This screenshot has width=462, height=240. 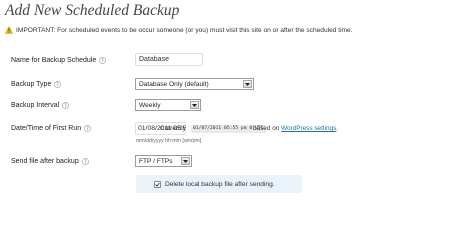 I want to click on backup-name-input: Database, so click(x=169, y=59).